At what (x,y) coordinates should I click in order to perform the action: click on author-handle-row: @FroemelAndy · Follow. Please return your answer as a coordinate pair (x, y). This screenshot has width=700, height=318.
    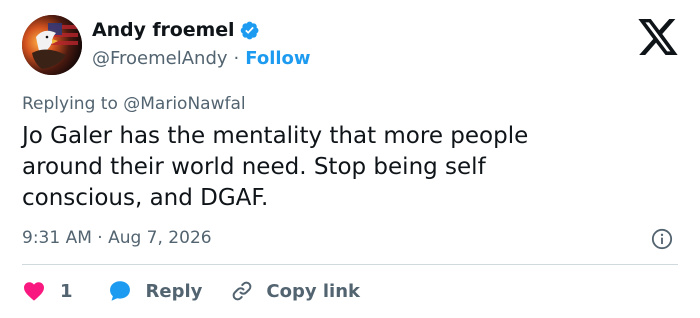
    Looking at the image, I should click on (201, 58).